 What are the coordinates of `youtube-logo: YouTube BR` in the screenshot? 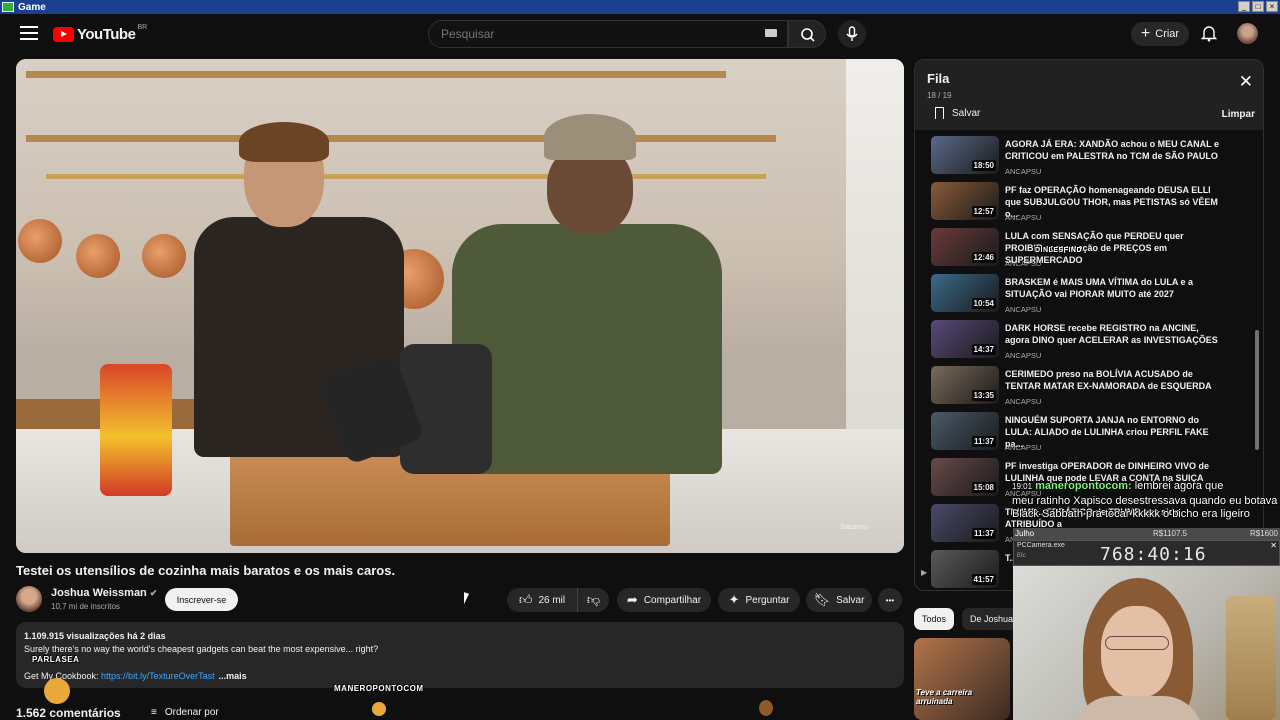 It's located at (100, 33).